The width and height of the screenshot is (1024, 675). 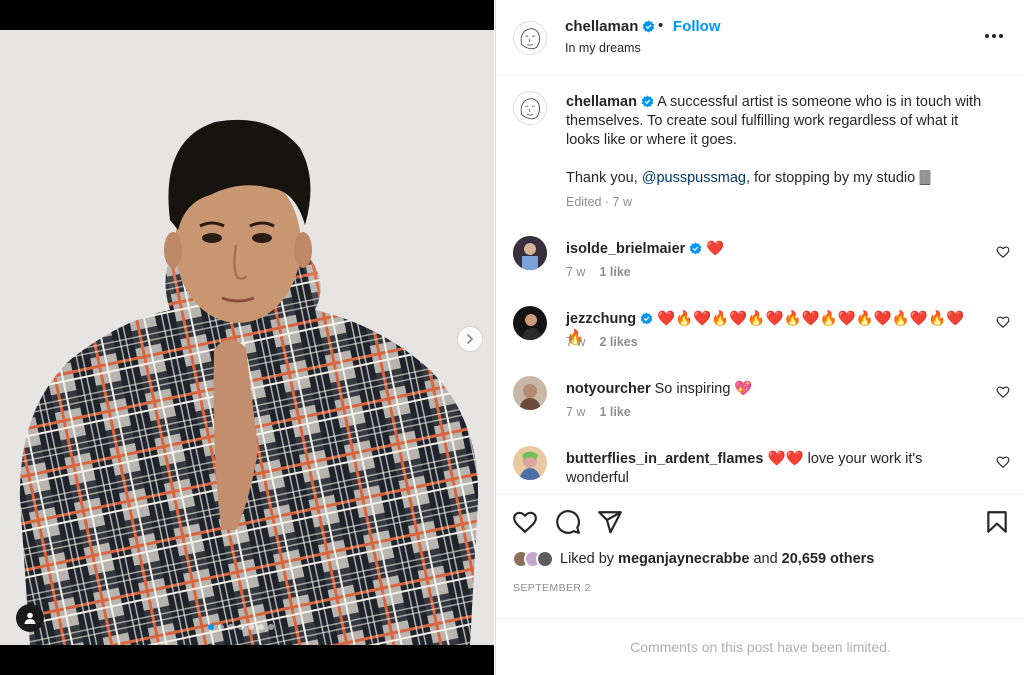 What do you see at coordinates (766, 389) in the screenshot?
I see `comment-text: notyourcher So inspiring 💖` at bounding box center [766, 389].